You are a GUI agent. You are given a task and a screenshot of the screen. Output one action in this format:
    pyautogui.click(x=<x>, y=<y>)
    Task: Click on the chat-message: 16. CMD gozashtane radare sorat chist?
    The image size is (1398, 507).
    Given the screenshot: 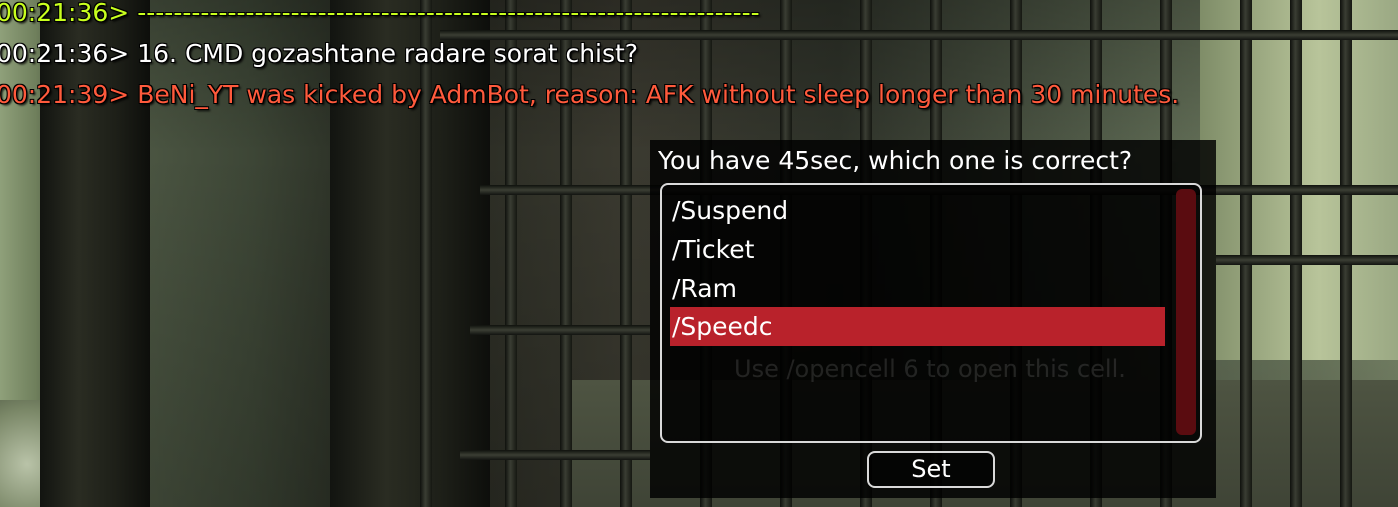 What is the action you would take?
    pyautogui.click(x=388, y=53)
    